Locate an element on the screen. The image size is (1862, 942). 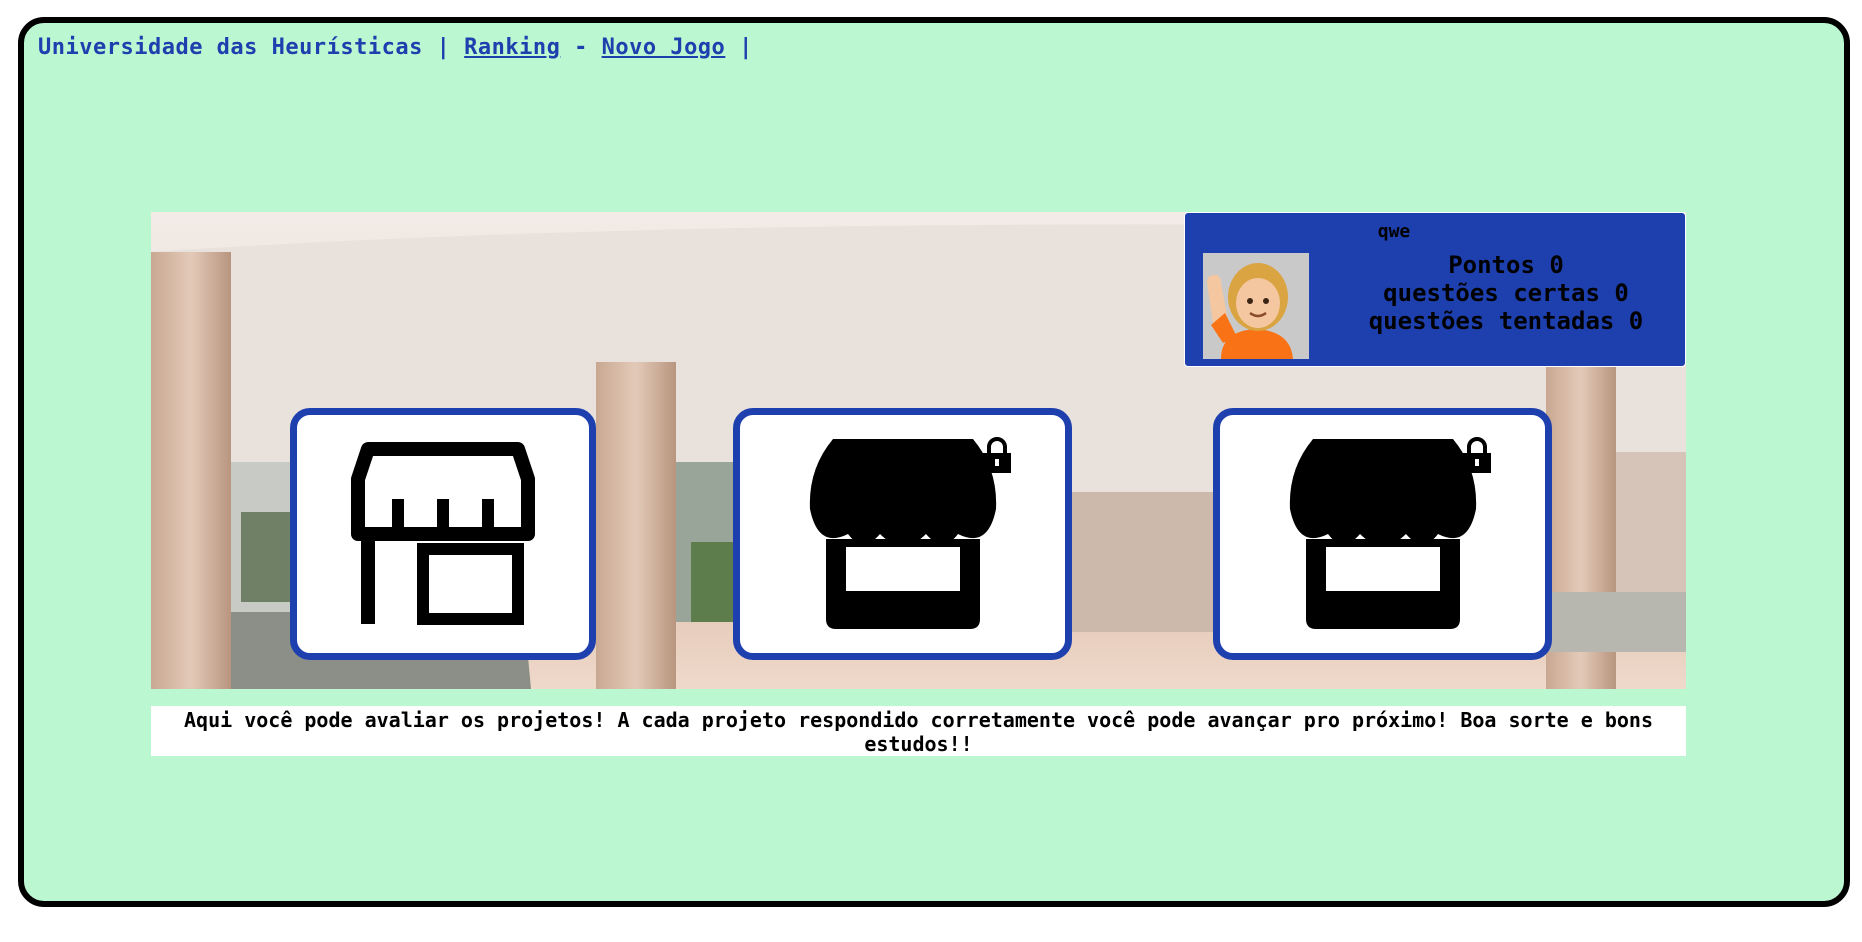
player-name: qwe is located at coordinates (1394, 231).